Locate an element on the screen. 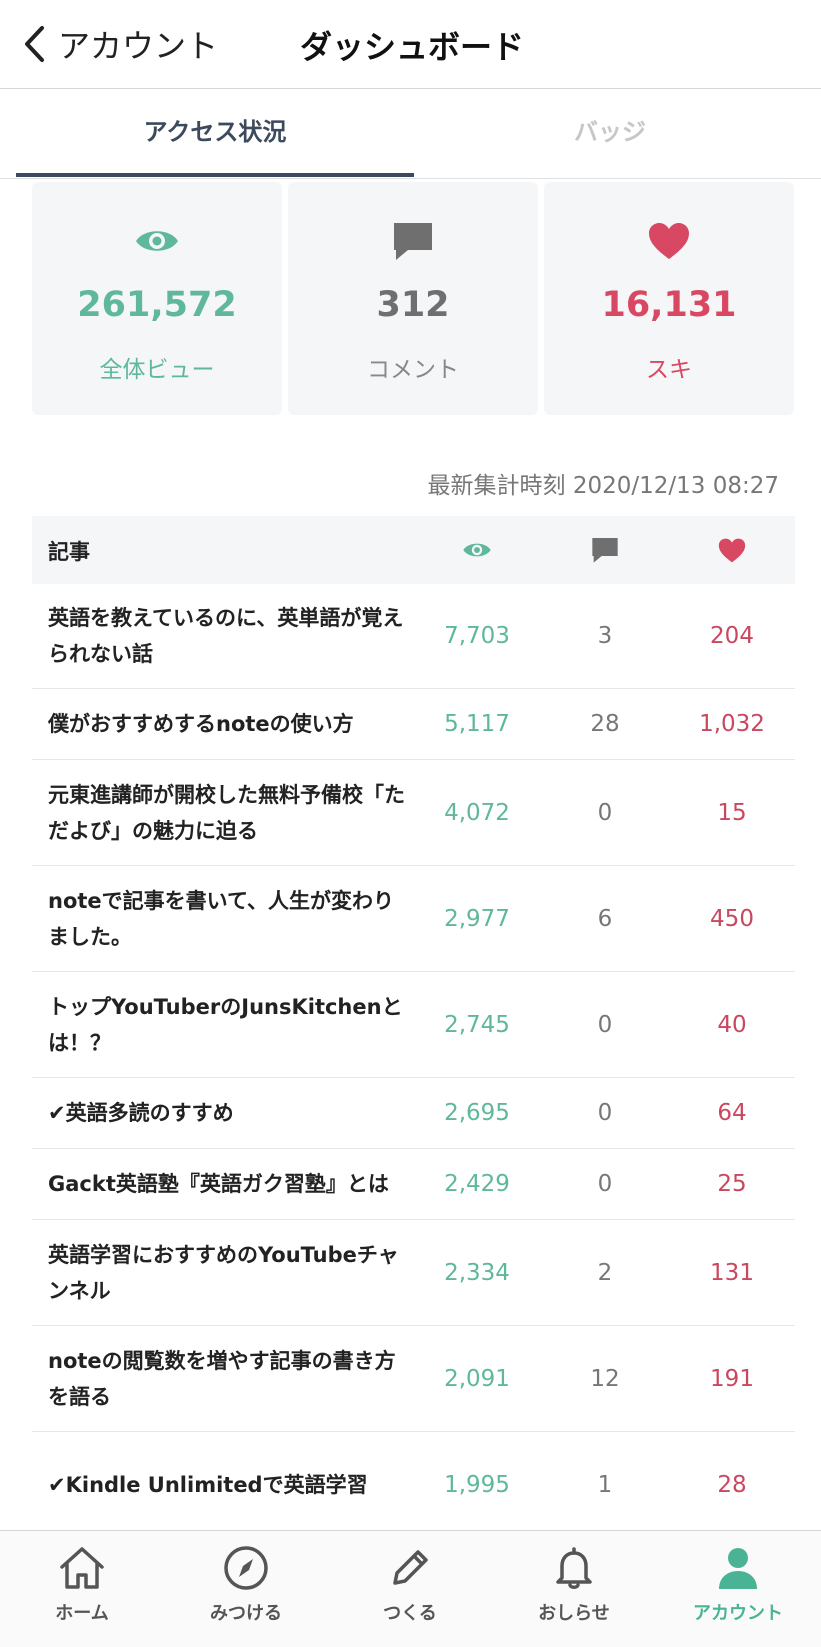 The width and height of the screenshot is (821, 1647). pencil-icon is located at coordinates (410, 1568).